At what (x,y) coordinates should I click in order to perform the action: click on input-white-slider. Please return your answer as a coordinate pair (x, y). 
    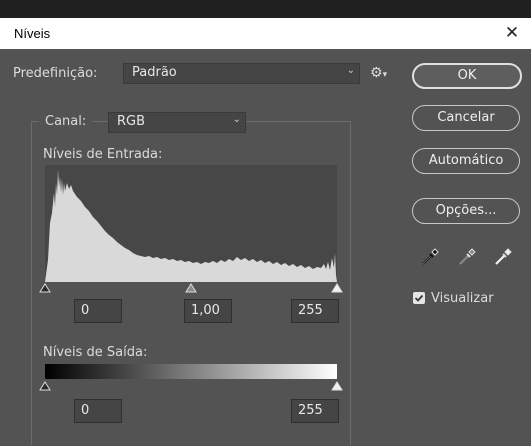
    Looking at the image, I should click on (337, 288).